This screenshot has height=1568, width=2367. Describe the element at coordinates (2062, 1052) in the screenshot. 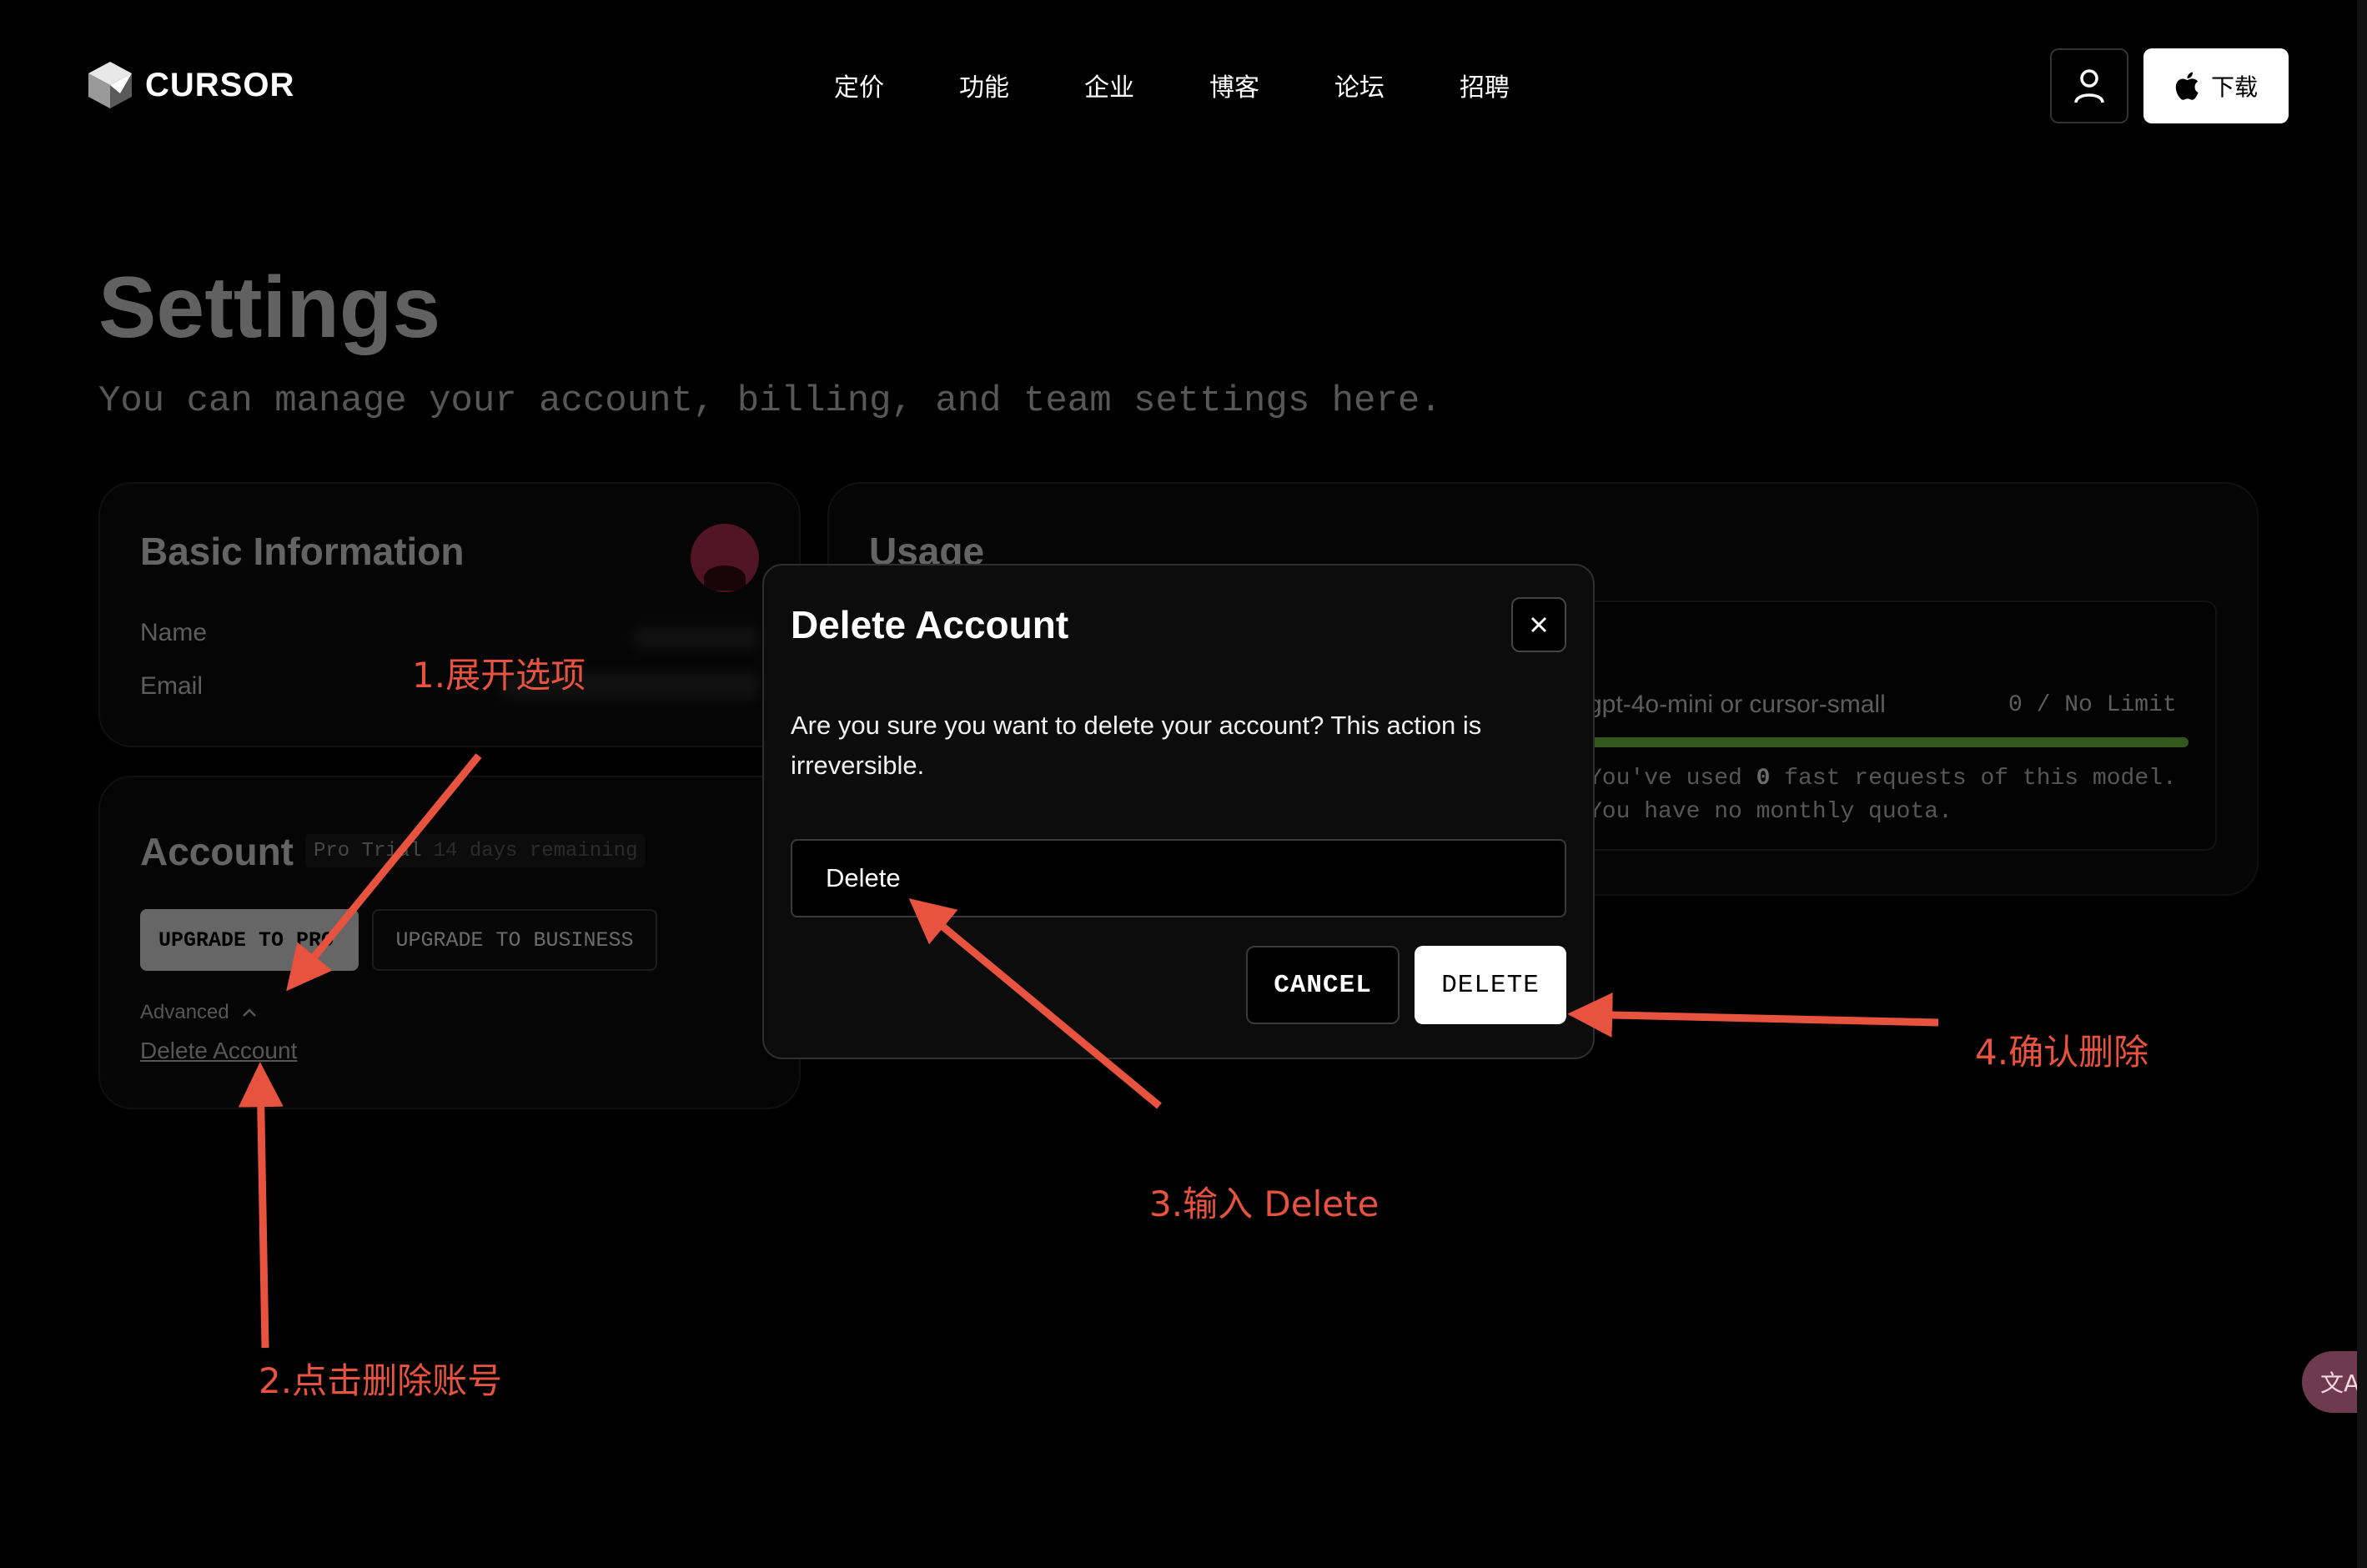

I see `annotation-step4: 4.确认删除` at that location.